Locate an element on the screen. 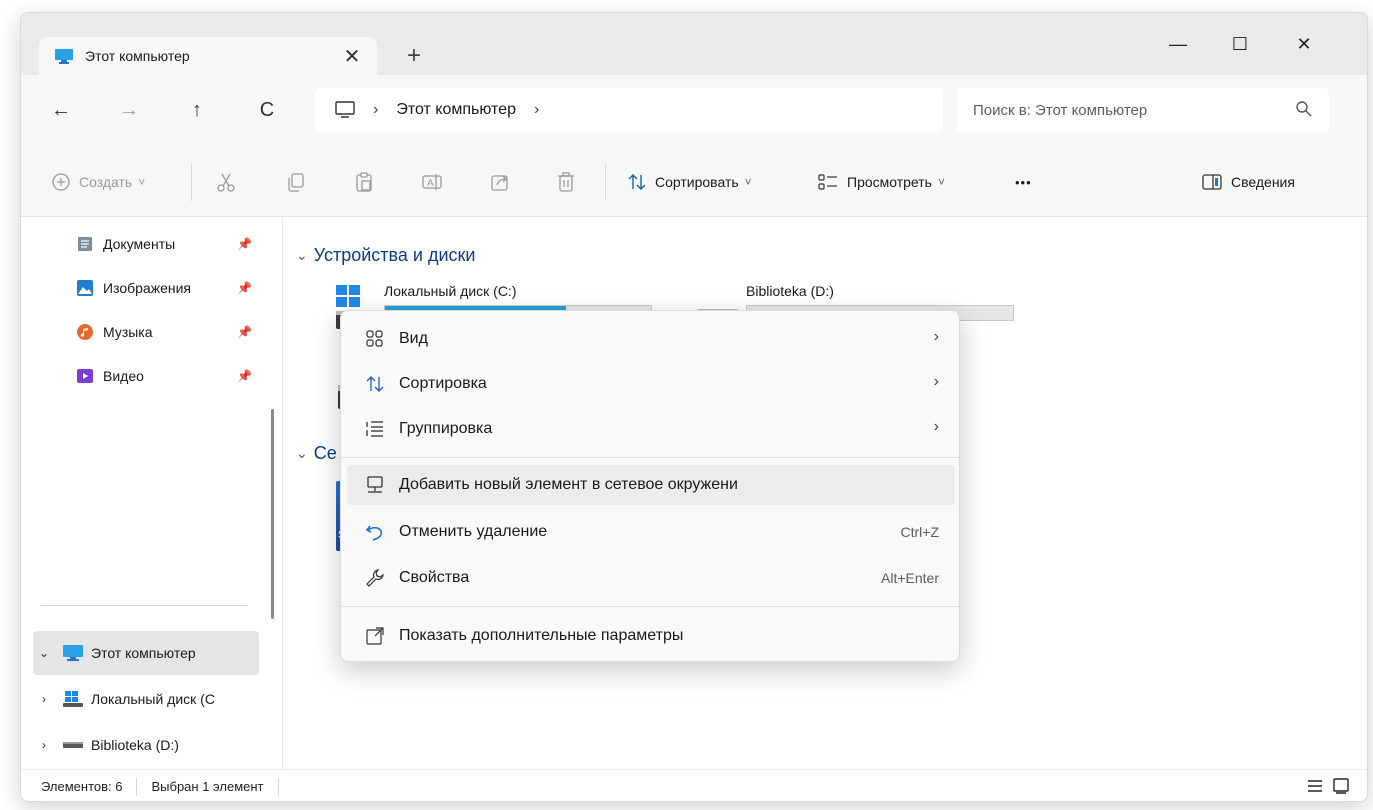 This screenshot has width=1373, height=810. up-button: ↑ is located at coordinates (197, 110).